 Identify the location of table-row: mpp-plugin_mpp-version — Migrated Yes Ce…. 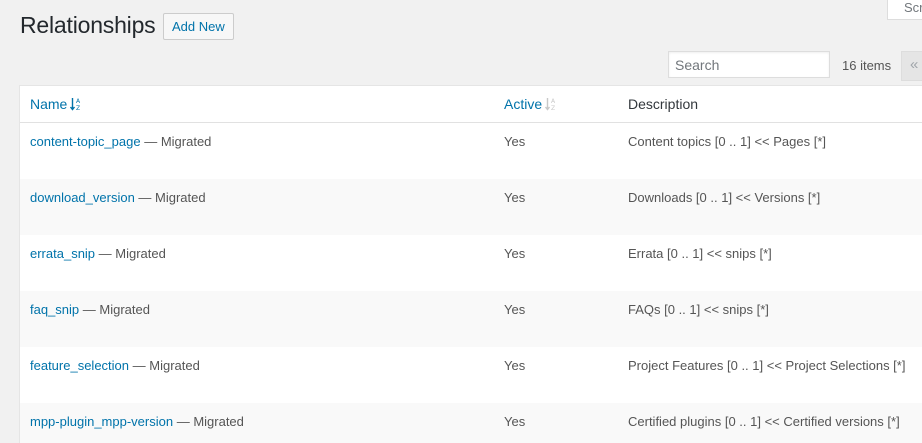
(471, 423).